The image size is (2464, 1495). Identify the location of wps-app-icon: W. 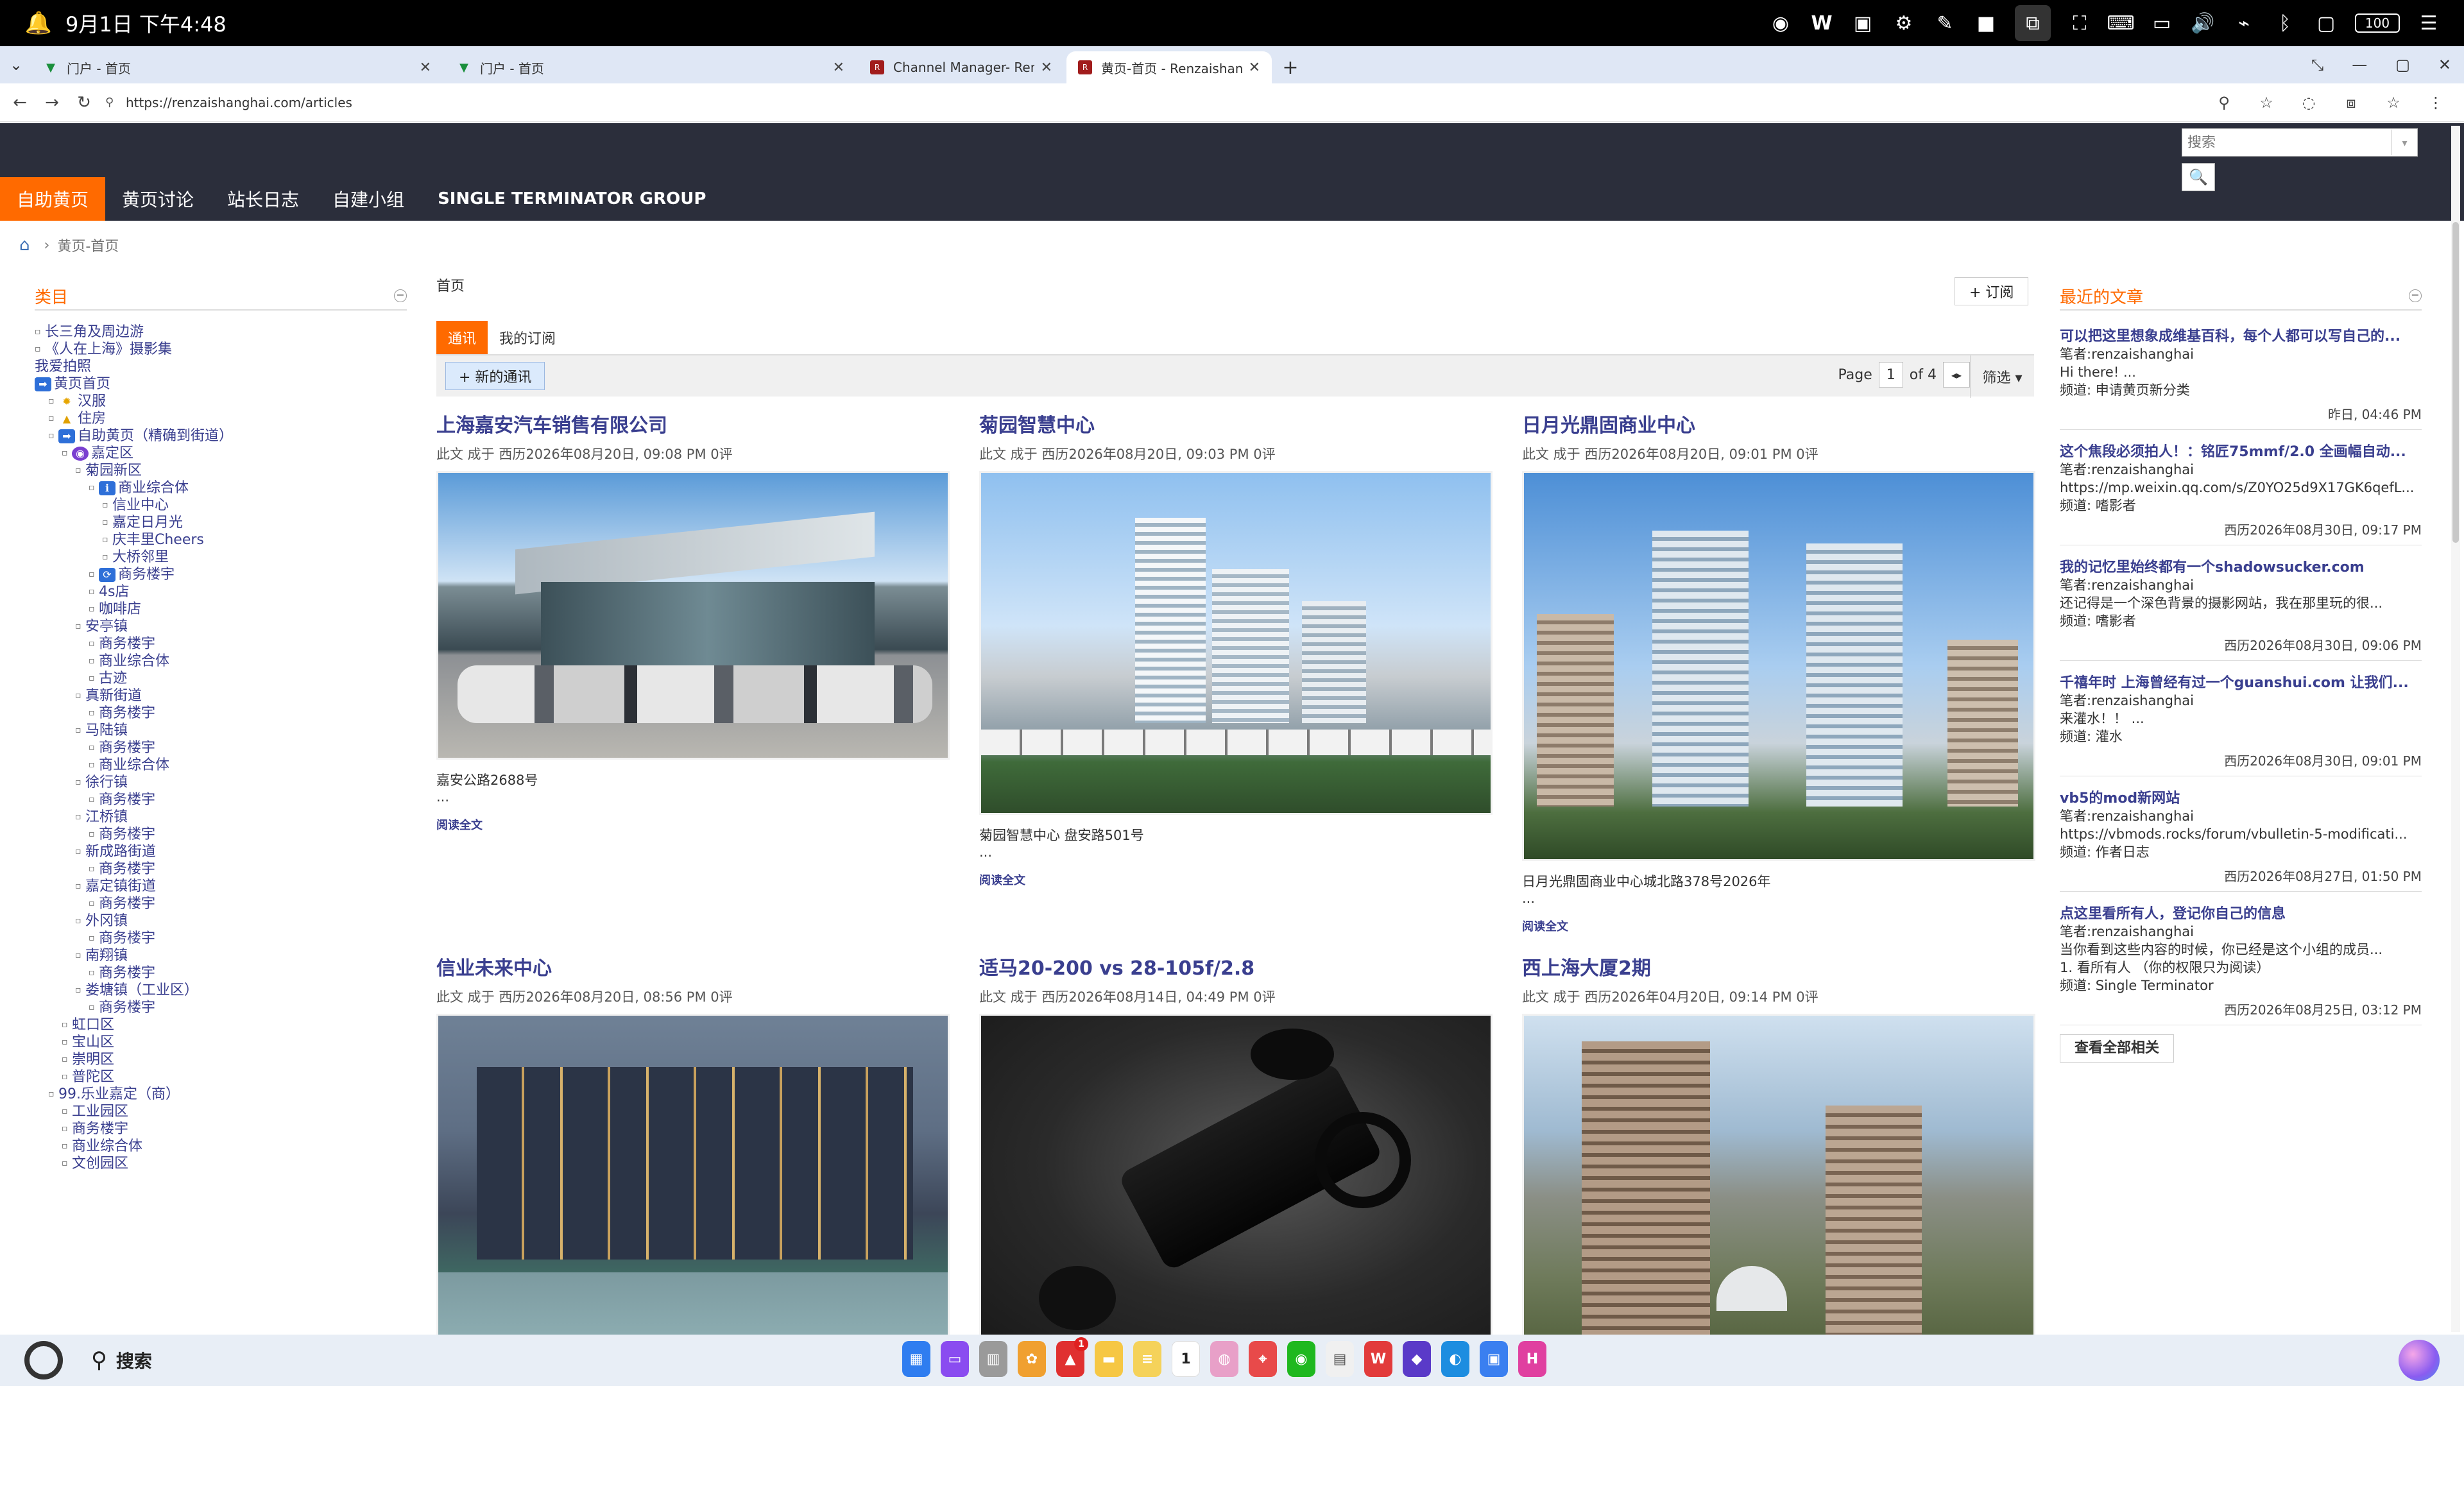
(1378, 1359).